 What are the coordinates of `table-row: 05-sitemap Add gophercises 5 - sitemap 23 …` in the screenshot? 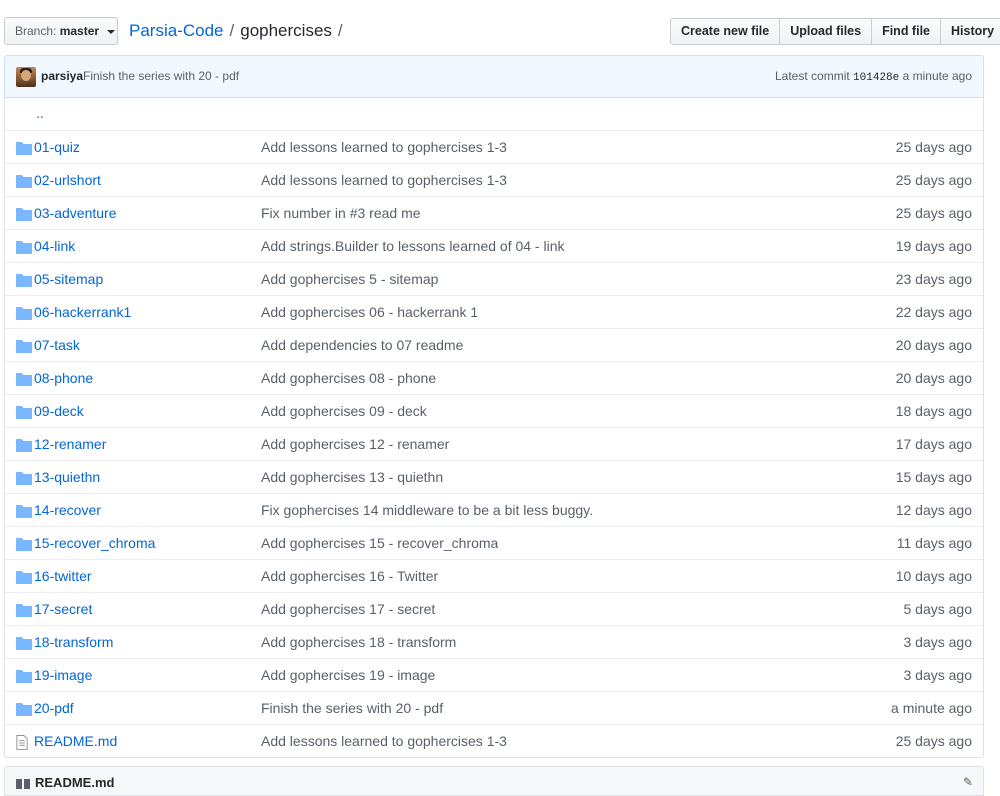 It's located at (494, 278).